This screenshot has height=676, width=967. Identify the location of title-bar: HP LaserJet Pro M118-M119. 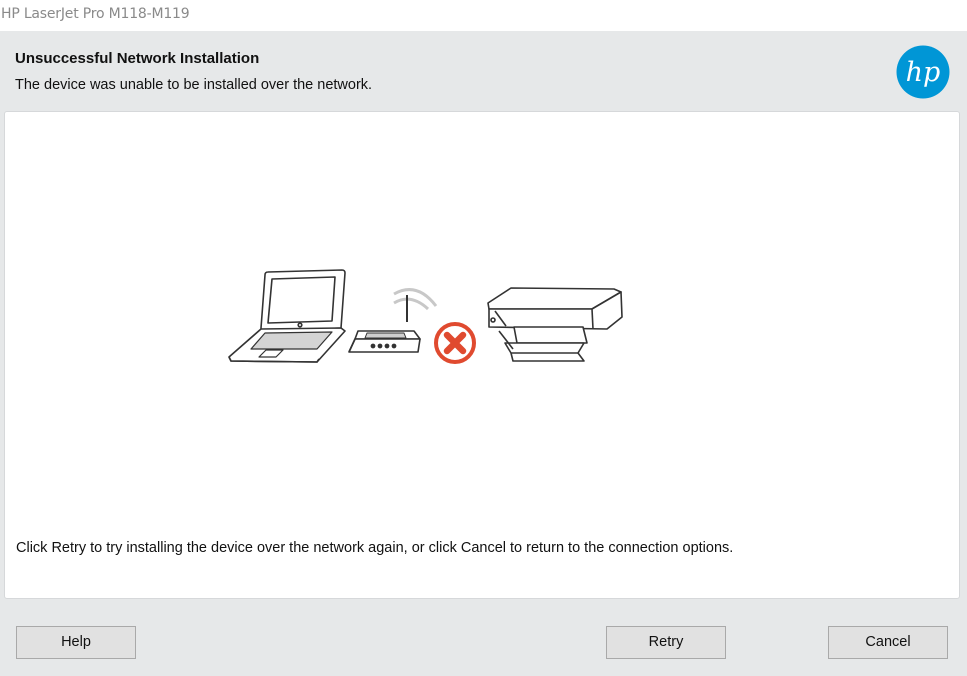
(483, 15).